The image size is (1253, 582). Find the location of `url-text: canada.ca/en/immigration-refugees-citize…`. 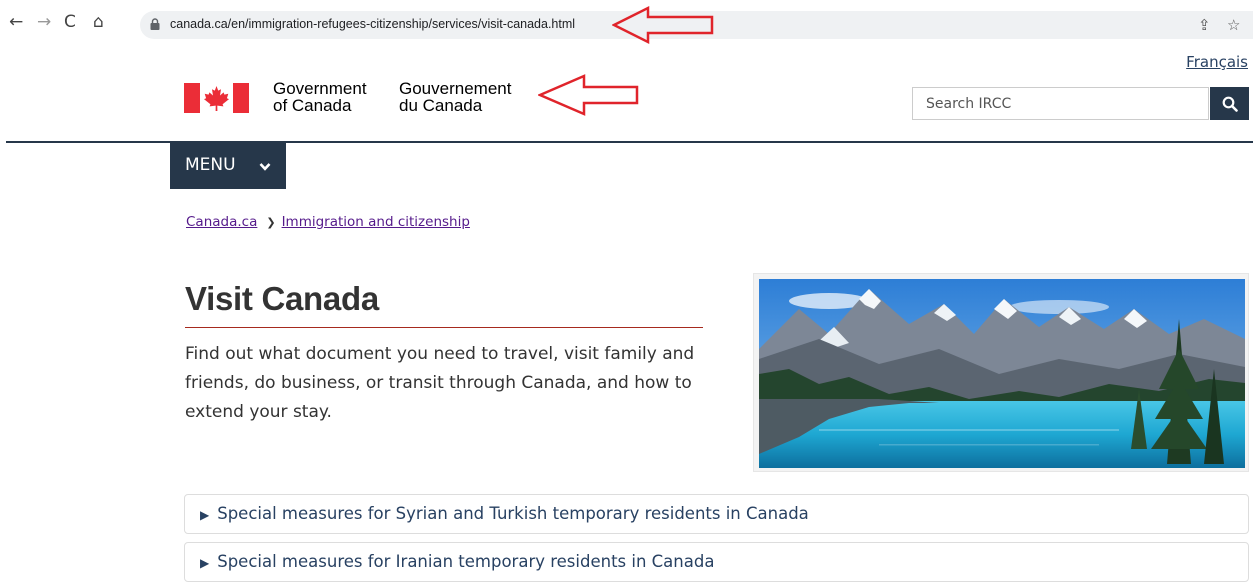

url-text: canada.ca/en/immigration-refugees-citize… is located at coordinates (373, 24).